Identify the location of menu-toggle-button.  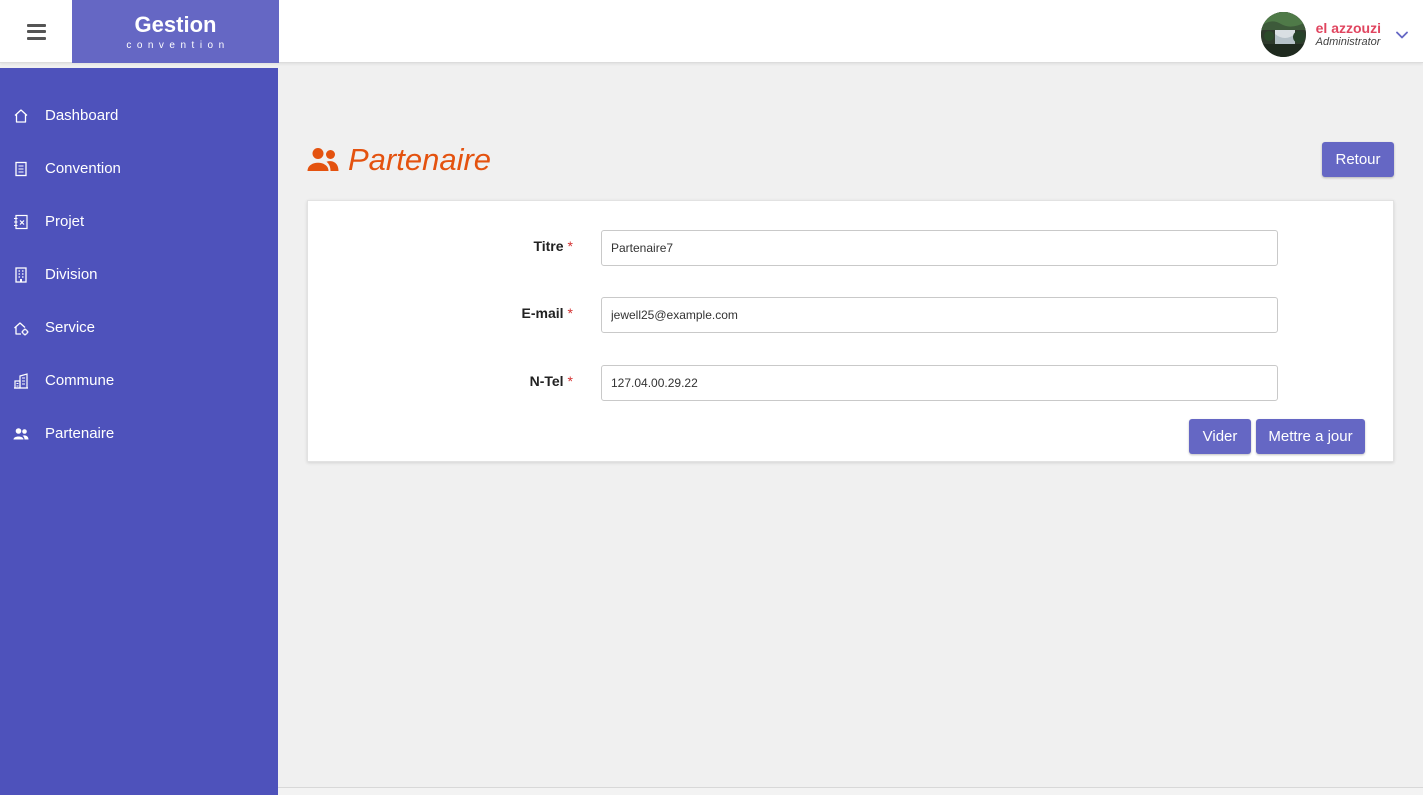
(36, 31).